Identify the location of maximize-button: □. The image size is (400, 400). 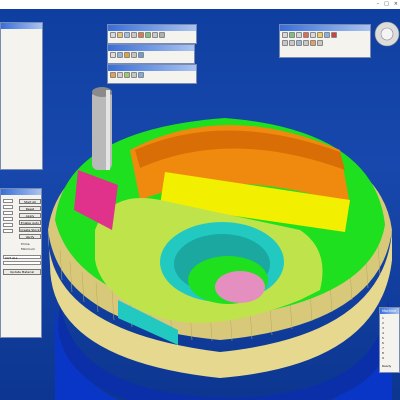
(386, 4).